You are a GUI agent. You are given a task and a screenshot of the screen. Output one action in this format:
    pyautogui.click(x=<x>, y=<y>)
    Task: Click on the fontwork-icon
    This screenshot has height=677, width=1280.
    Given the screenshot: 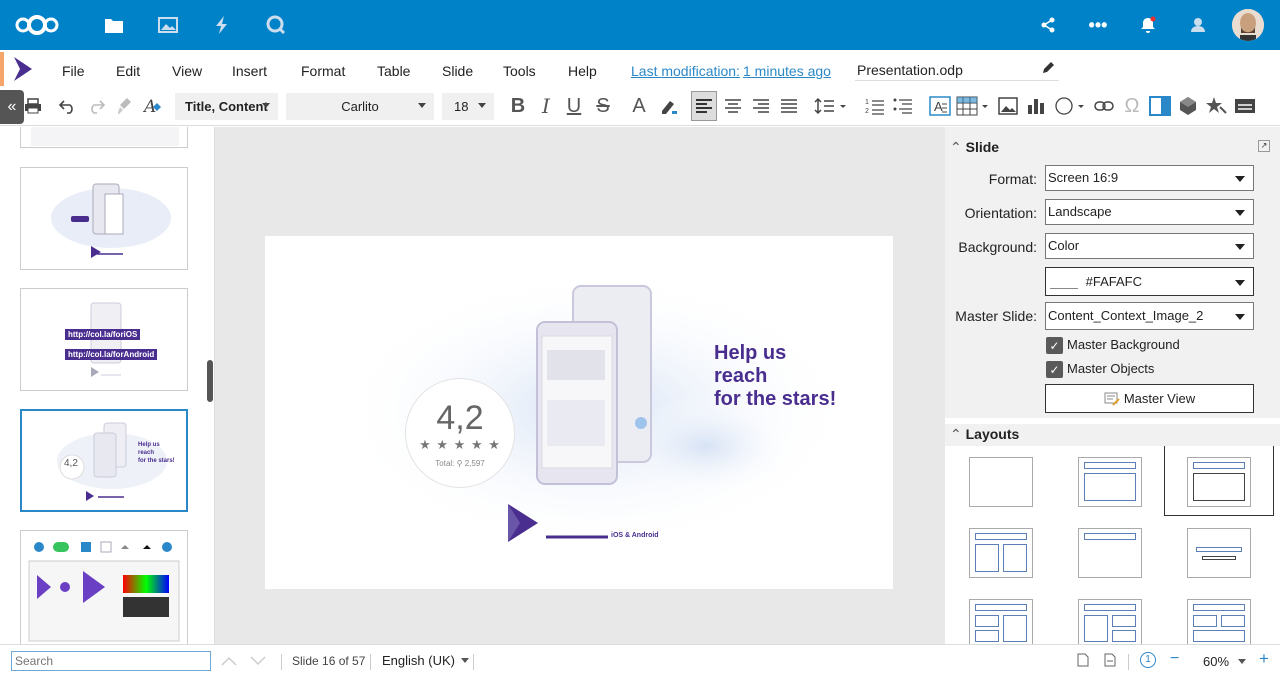 What is the action you would take?
    pyautogui.click(x=1216, y=106)
    